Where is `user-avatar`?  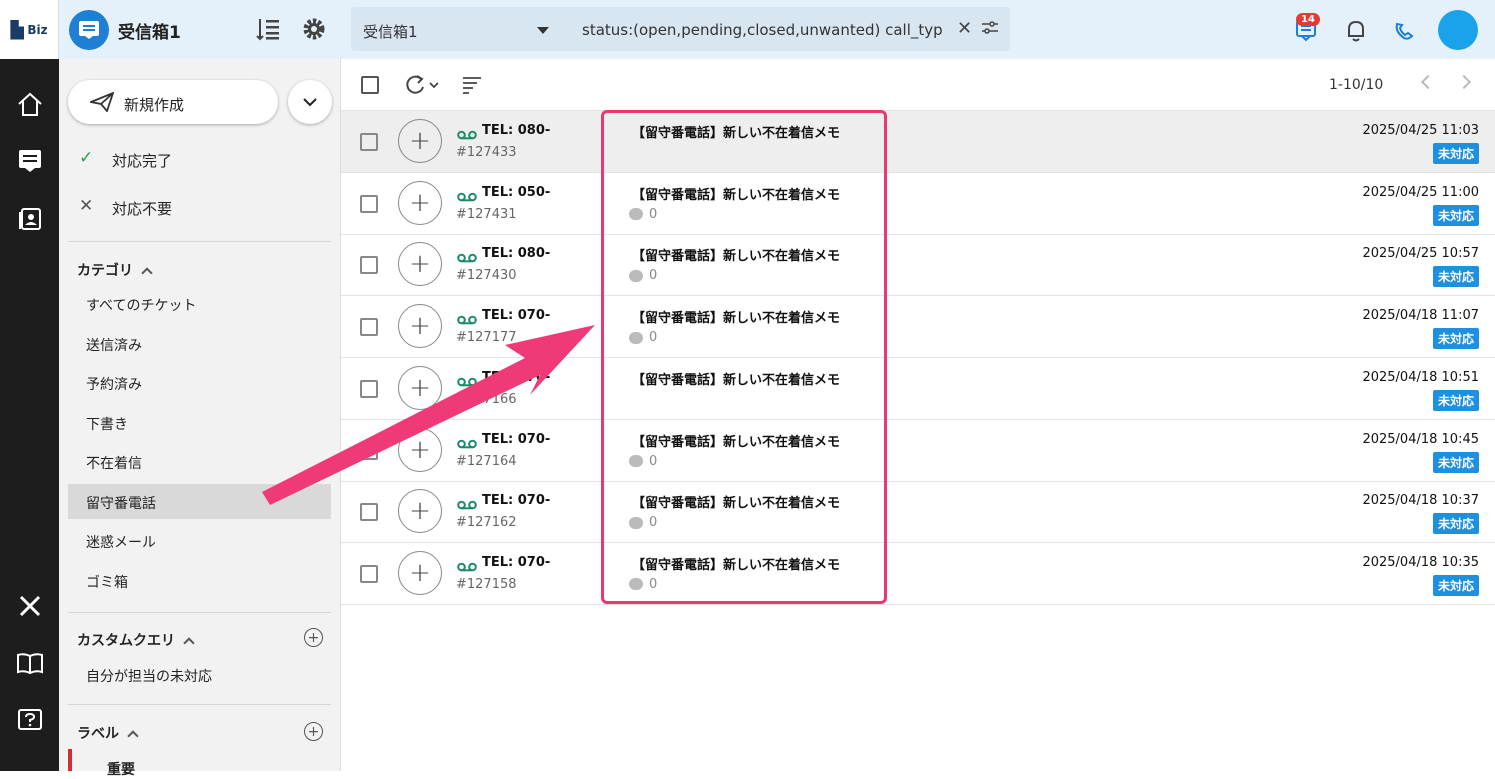
user-avatar is located at coordinates (1458, 30).